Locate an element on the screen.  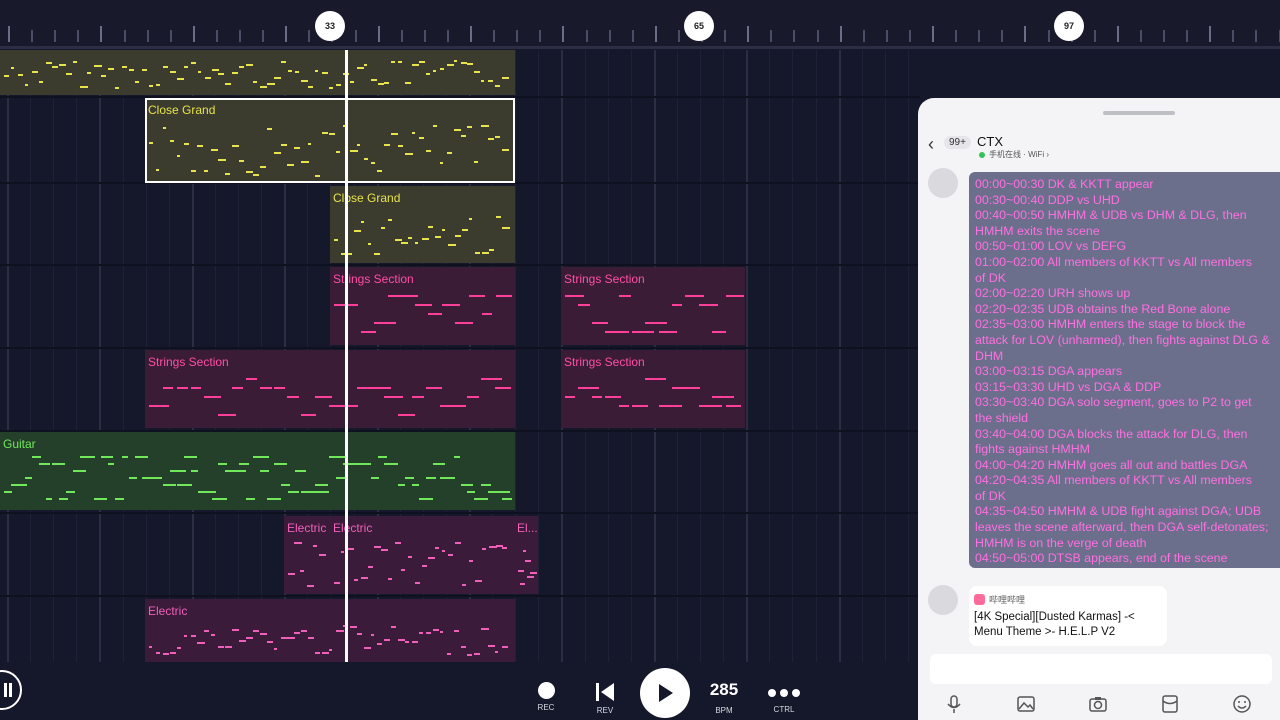
image-icon is located at coordinates (1026, 704).